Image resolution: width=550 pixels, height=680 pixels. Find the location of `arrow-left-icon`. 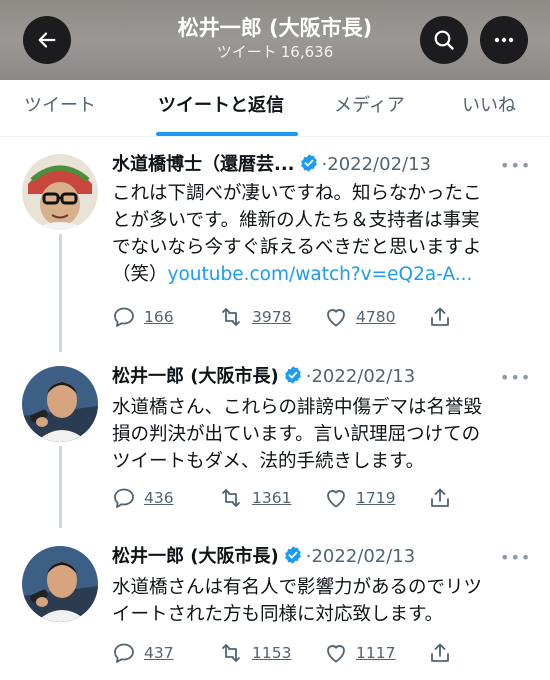

arrow-left-icon is located at coordinates (47, 40).